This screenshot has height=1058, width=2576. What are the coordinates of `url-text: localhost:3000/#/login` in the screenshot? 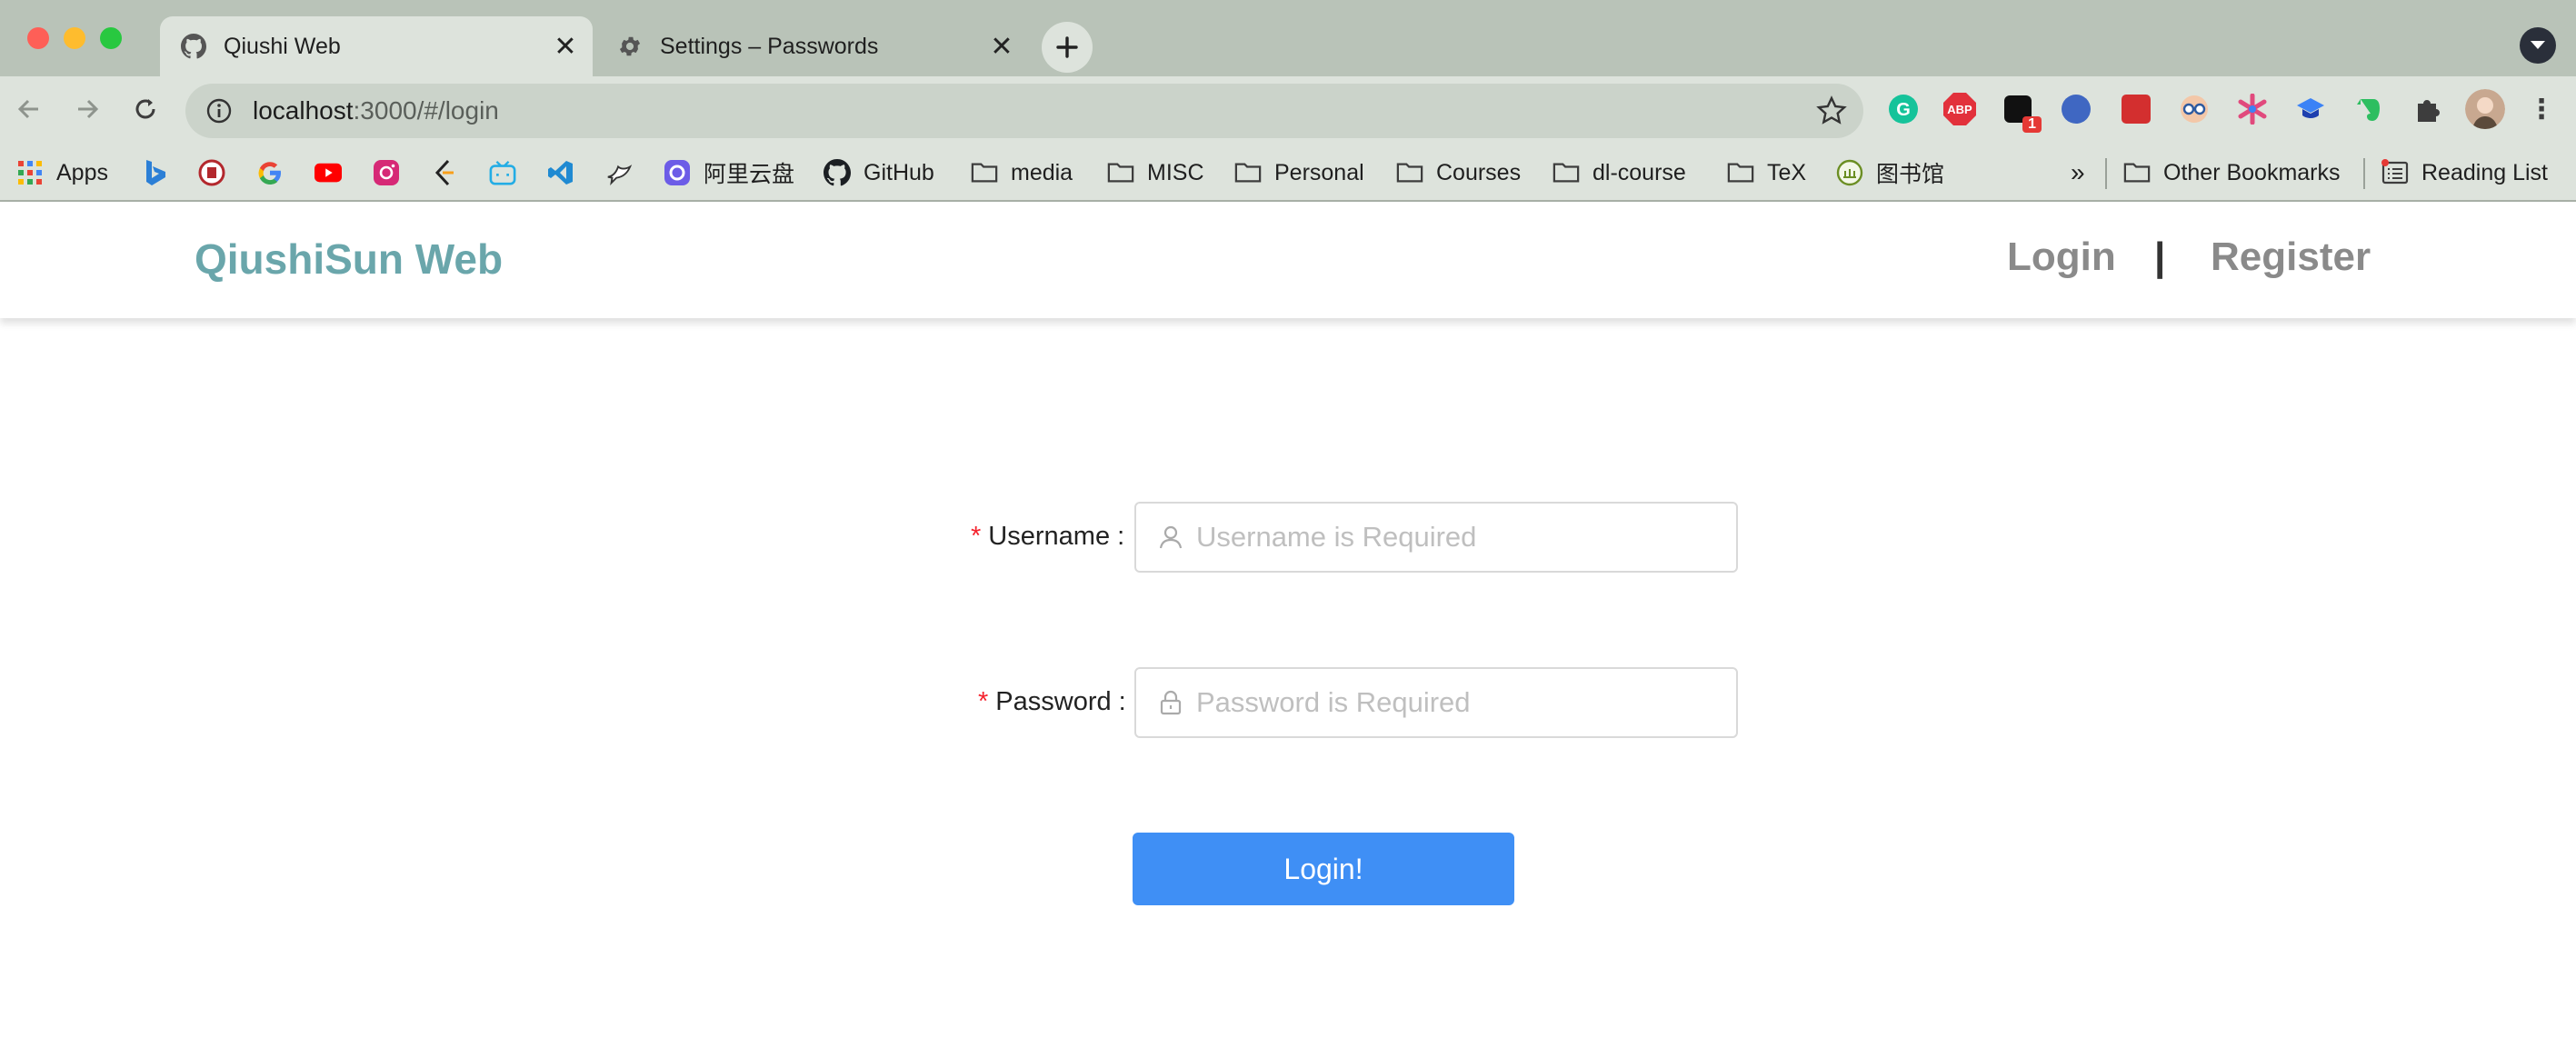 It's located at (376, 111).